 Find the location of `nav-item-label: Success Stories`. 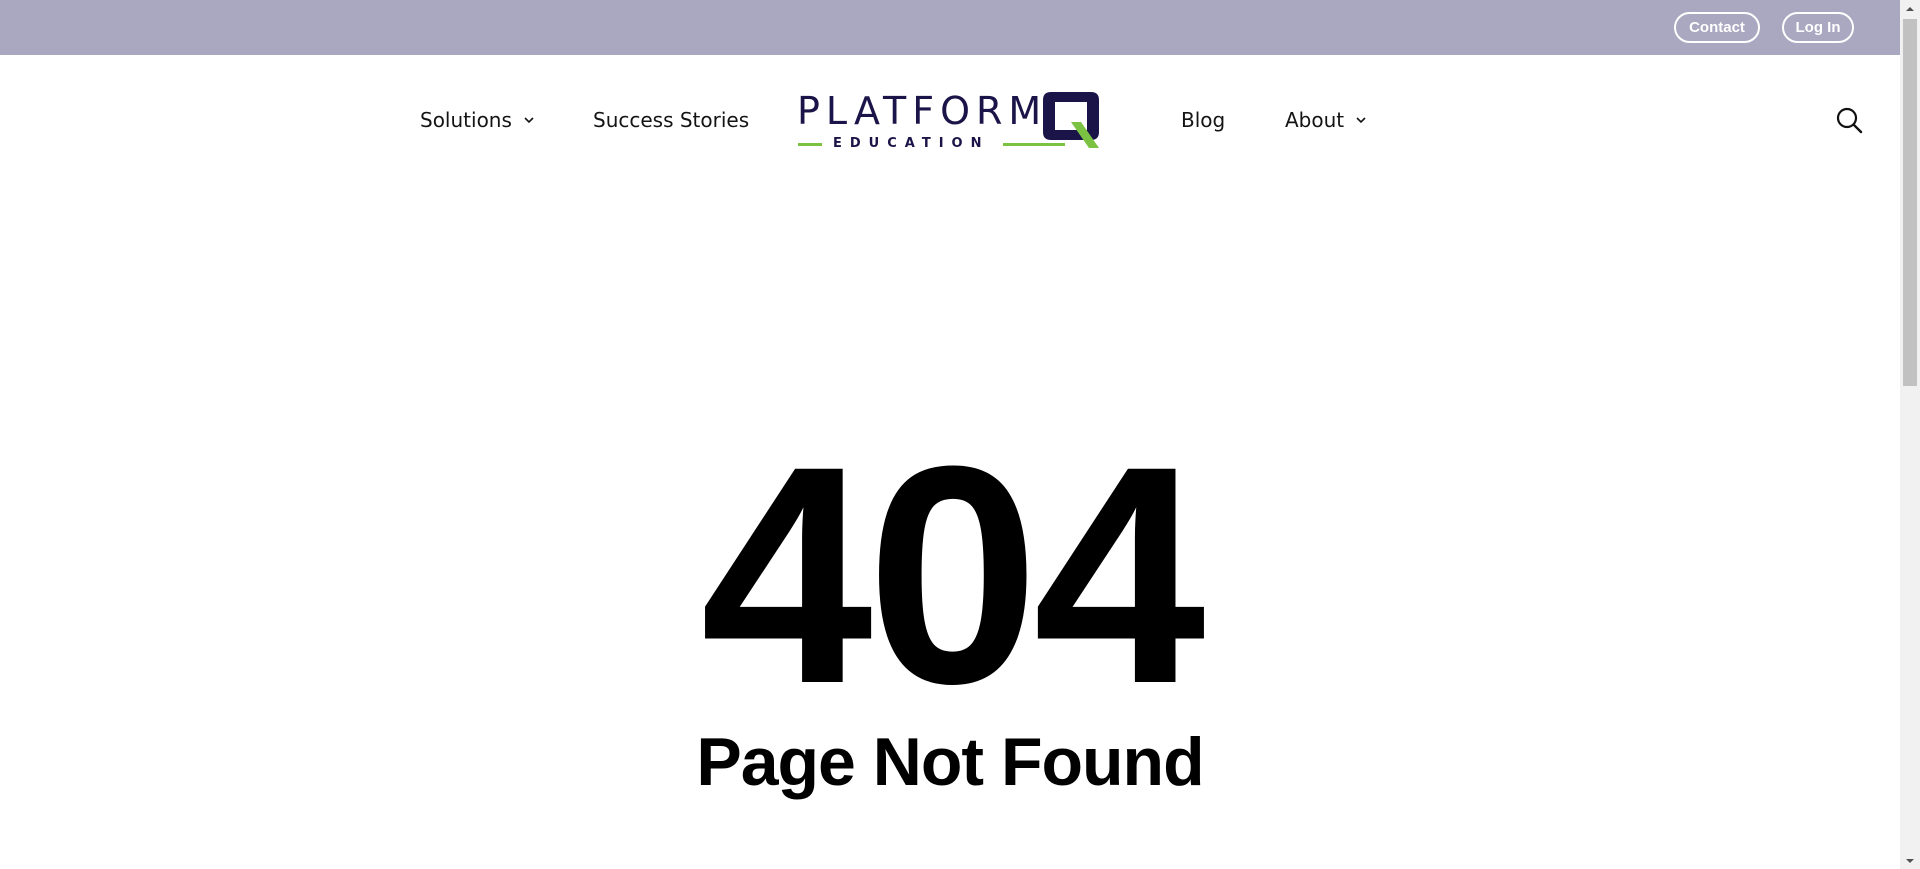

nav-item-label: Success Stories is located at coordinates (671, 120).